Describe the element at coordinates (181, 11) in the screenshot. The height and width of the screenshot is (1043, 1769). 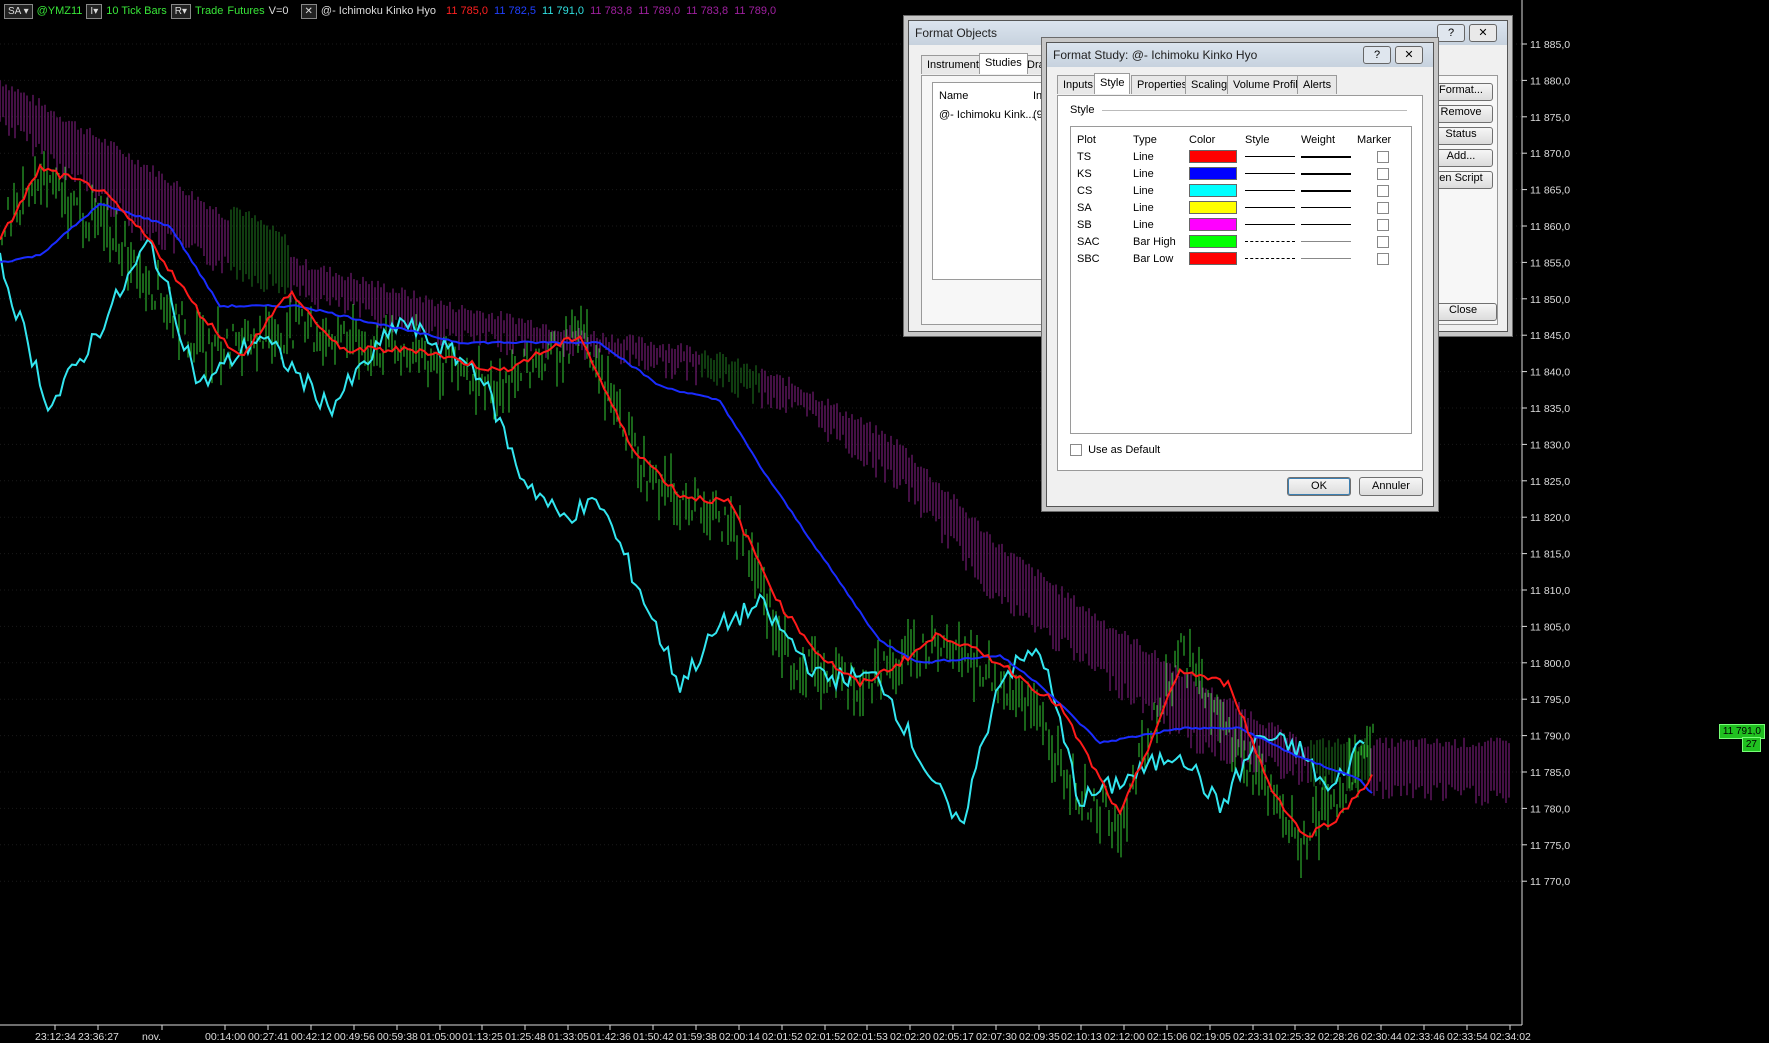
I see `realtime-icon: R▾` at that location.